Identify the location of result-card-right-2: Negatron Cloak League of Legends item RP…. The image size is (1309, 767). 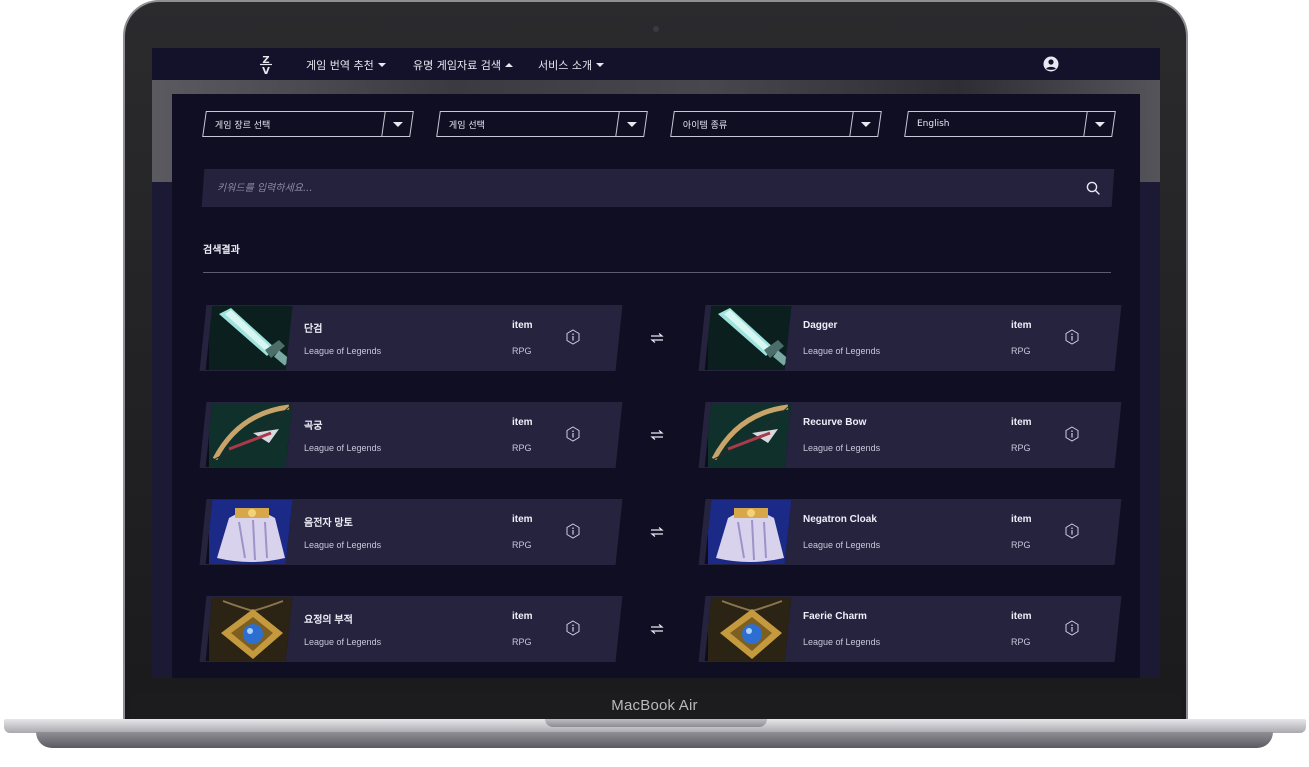
(910, 532).